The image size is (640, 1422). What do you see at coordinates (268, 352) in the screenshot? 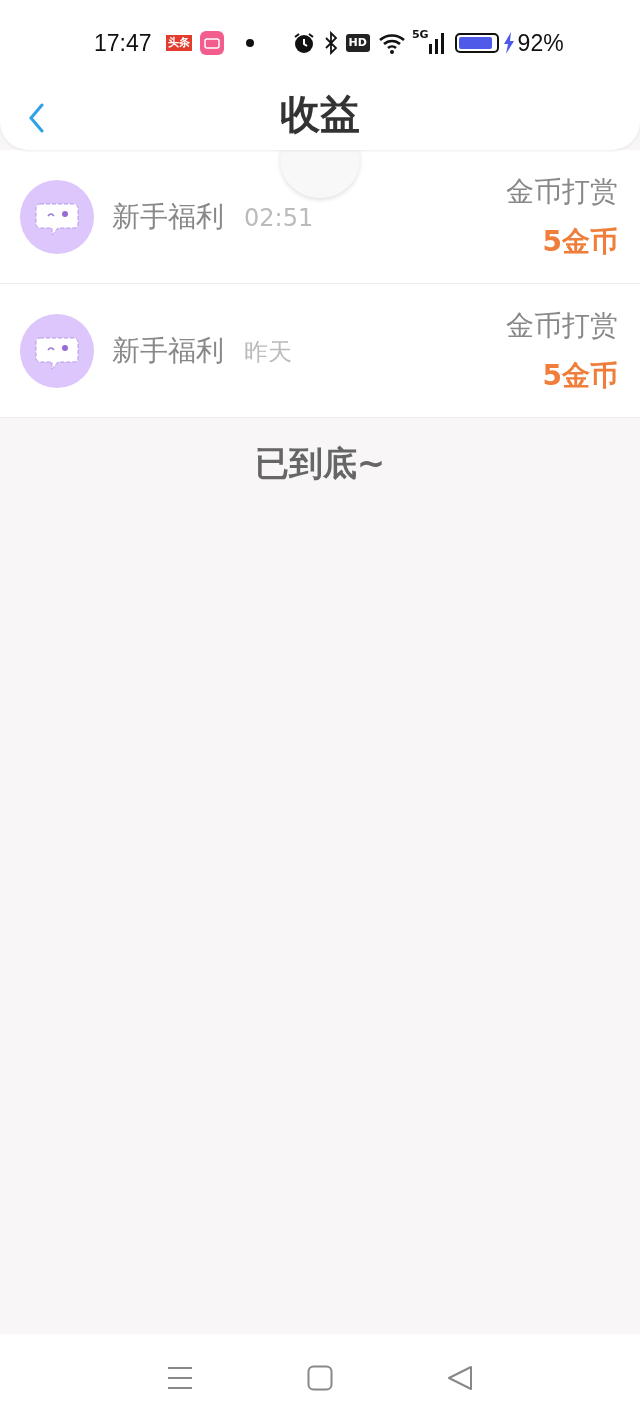
I see `record-time: 昨天` at bounding box center [268, 352].